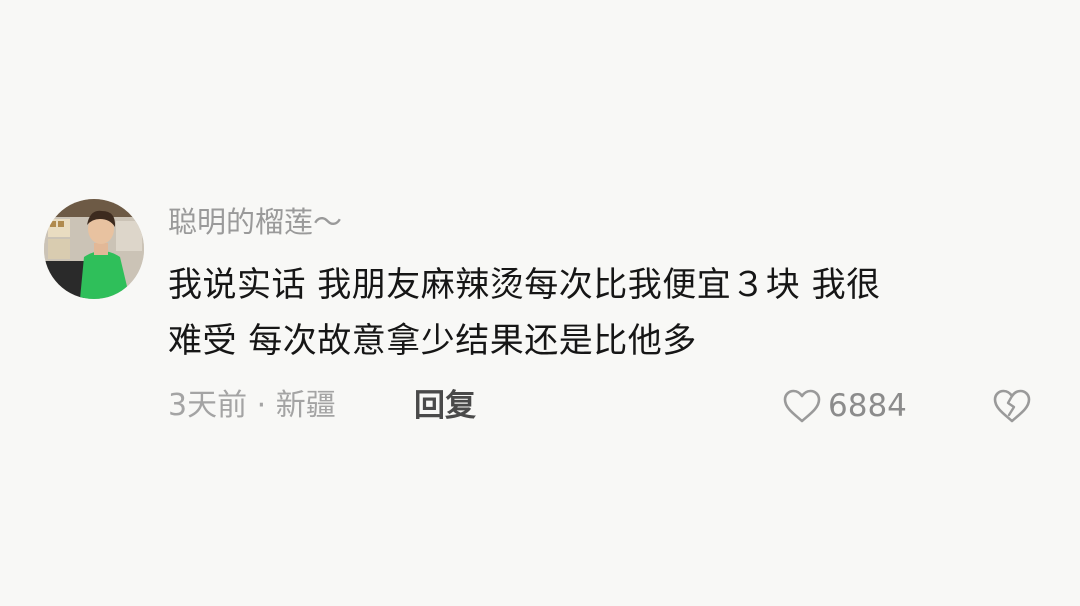 The width and height of the screenshot is (1080, 606). What do you see at coordinates (305, 405) in the screenshot?
I see `comment-location: 新疆` at bounding box center [305, 405].